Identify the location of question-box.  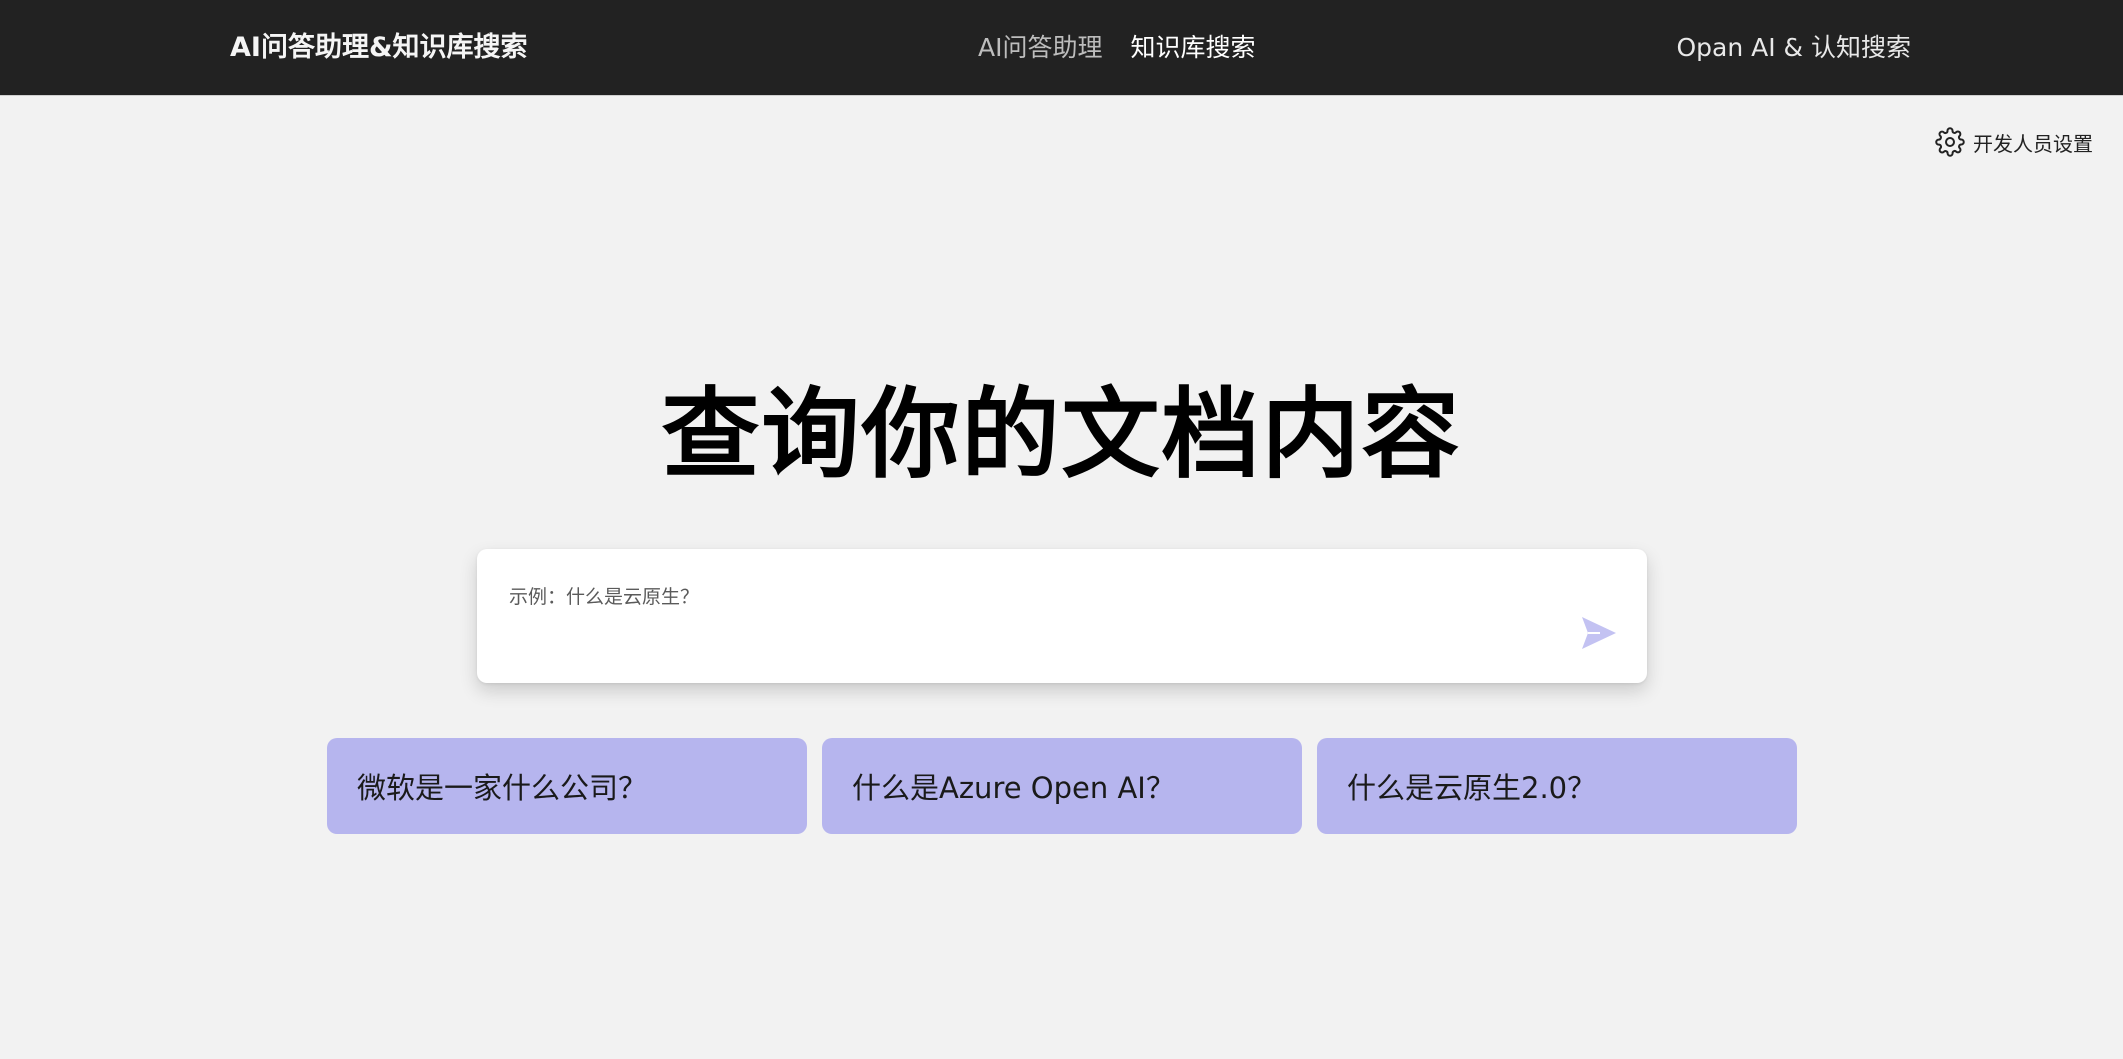
(1062, 616).